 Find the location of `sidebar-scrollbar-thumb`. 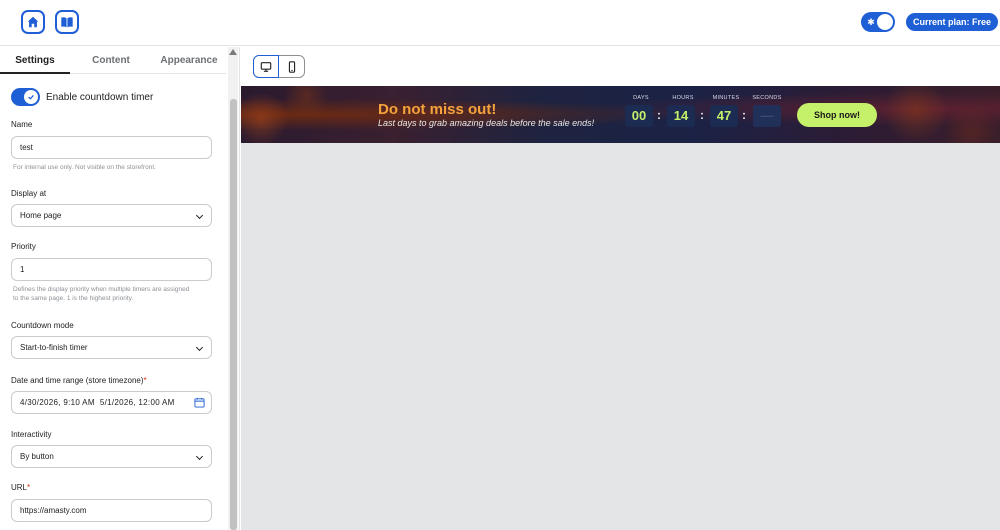

sidebar-scrollbar-thumb is located at coordinates (233, 314).